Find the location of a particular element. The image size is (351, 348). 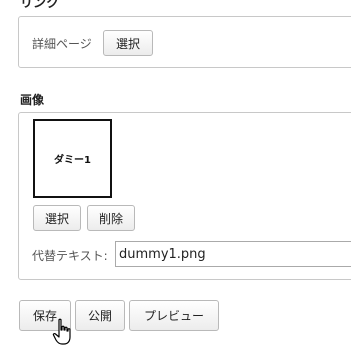

image-thumbnail: ダミー1 is located at coordinates (72, 158).